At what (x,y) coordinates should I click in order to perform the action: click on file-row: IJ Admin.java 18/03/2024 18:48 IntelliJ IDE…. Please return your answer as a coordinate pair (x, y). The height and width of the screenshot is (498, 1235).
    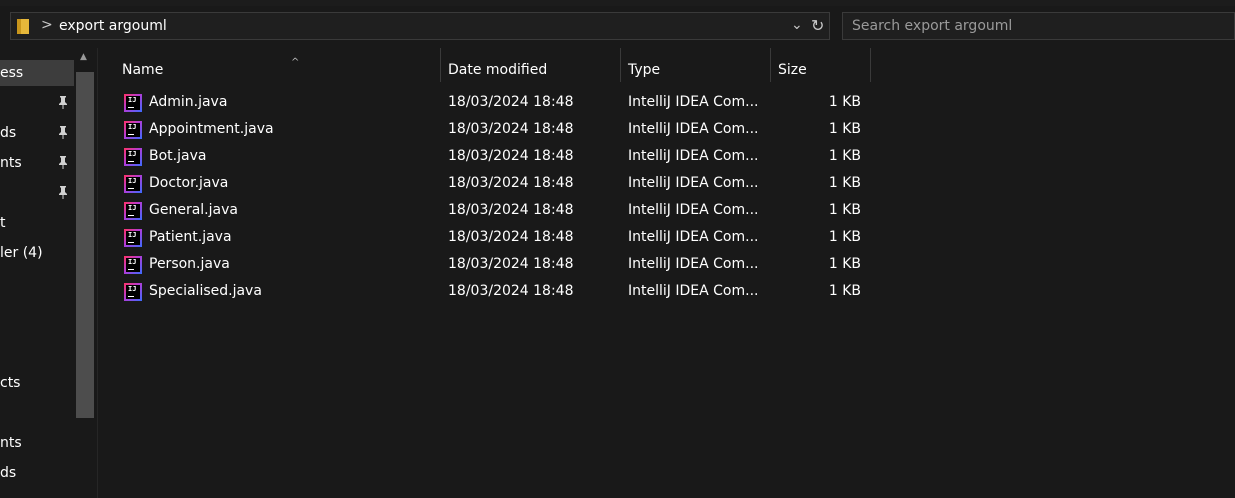
    Looking at the image, I should click on (498, 103).